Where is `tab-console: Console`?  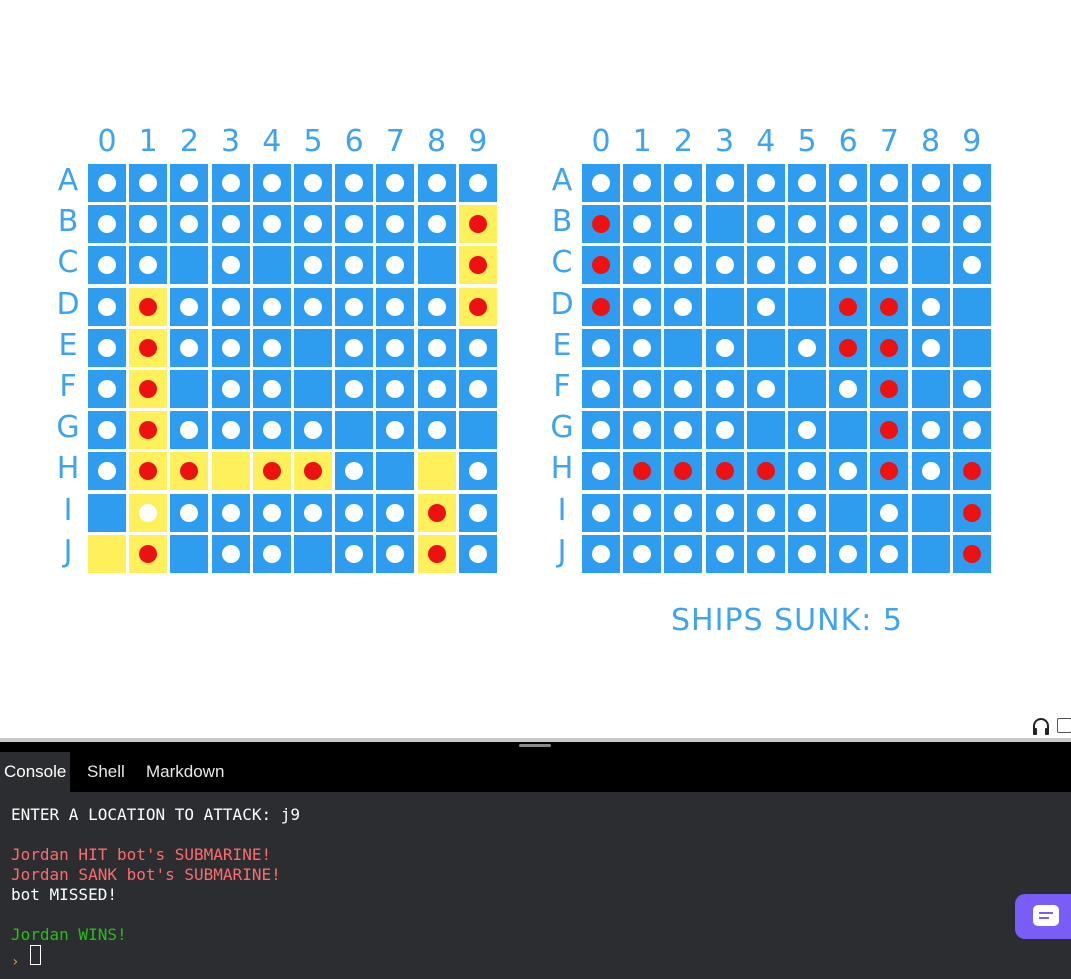 tab-console: Console is located at coordinates (35, 772).